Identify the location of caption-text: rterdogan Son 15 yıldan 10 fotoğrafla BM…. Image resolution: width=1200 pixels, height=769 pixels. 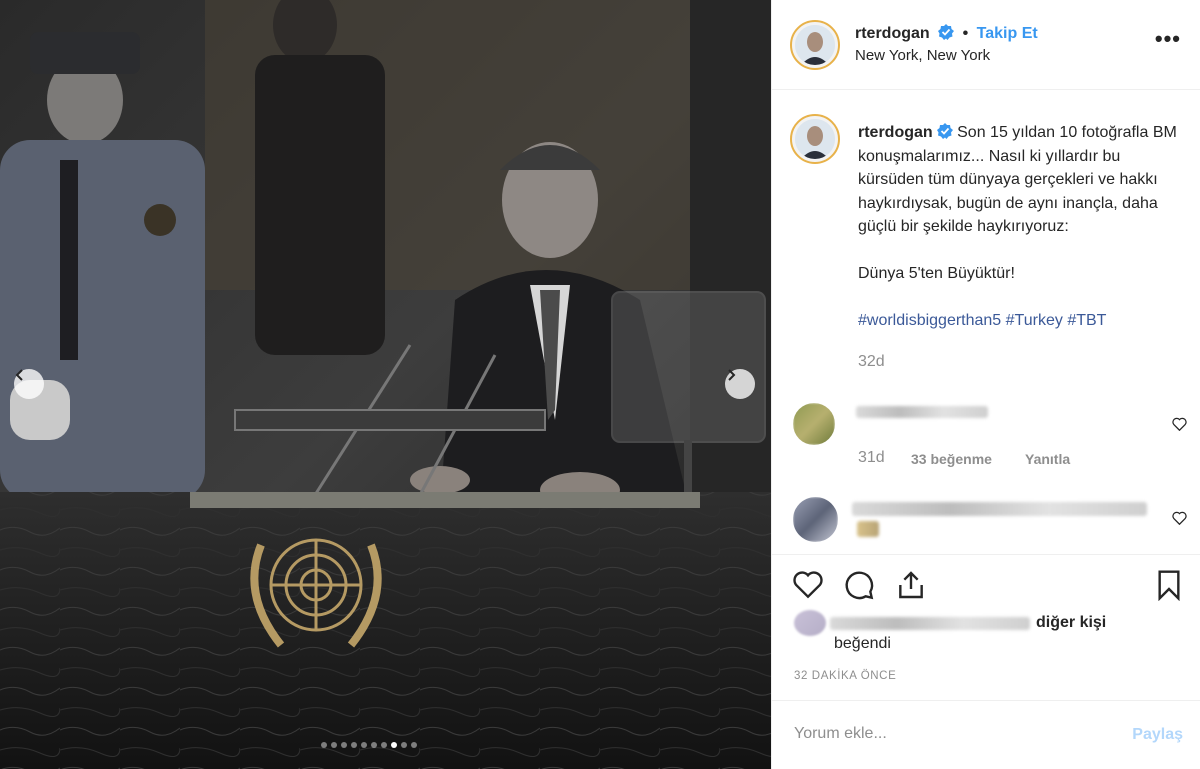
(1023, 247).